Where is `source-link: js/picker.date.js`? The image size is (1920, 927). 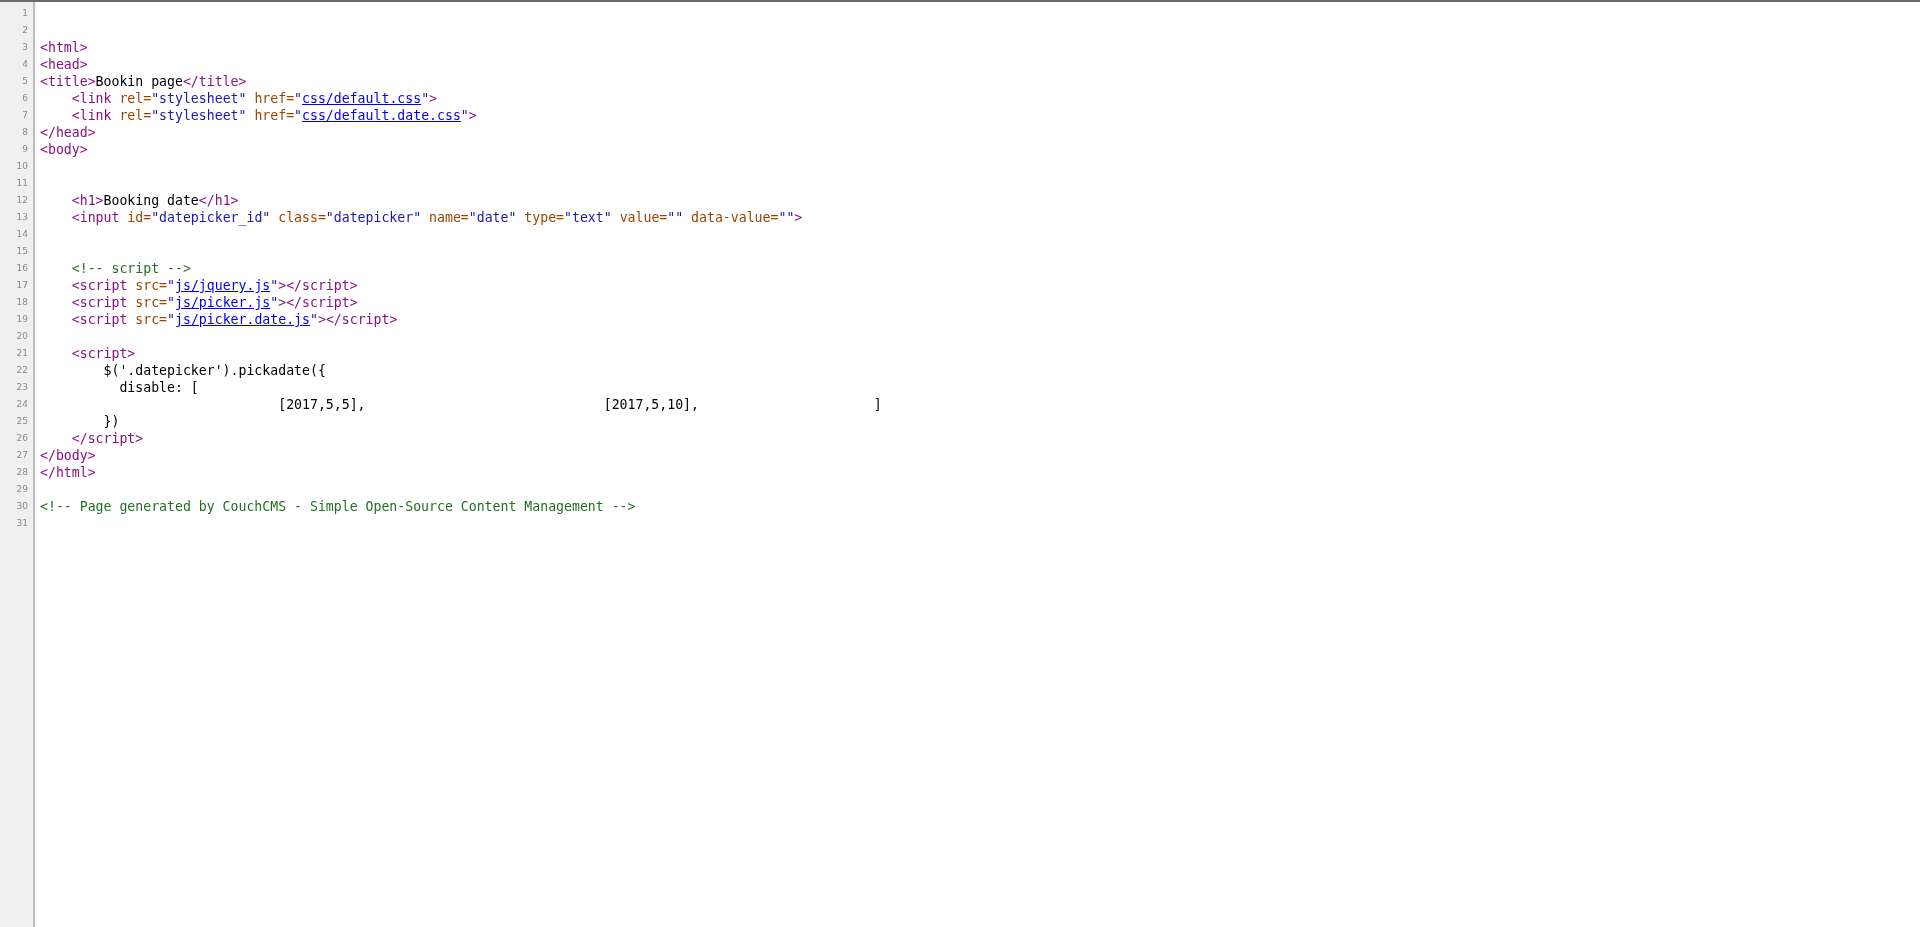 source-link: js/picker.date.js is located at coordinates (242, 319).